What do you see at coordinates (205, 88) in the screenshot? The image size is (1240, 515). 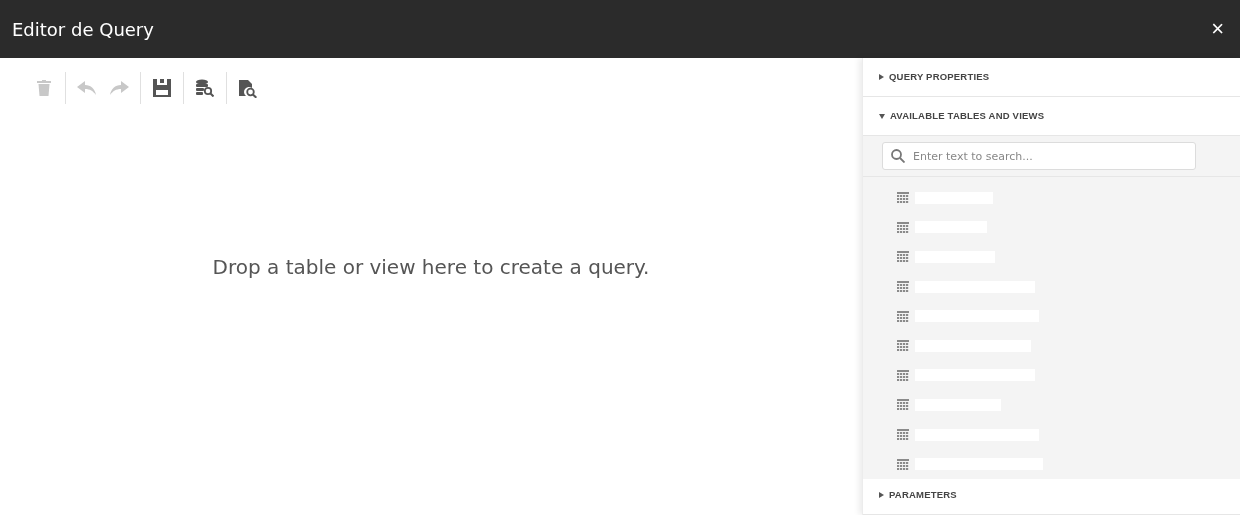 I see `database-search-icon` at bounding box center [205, 88].